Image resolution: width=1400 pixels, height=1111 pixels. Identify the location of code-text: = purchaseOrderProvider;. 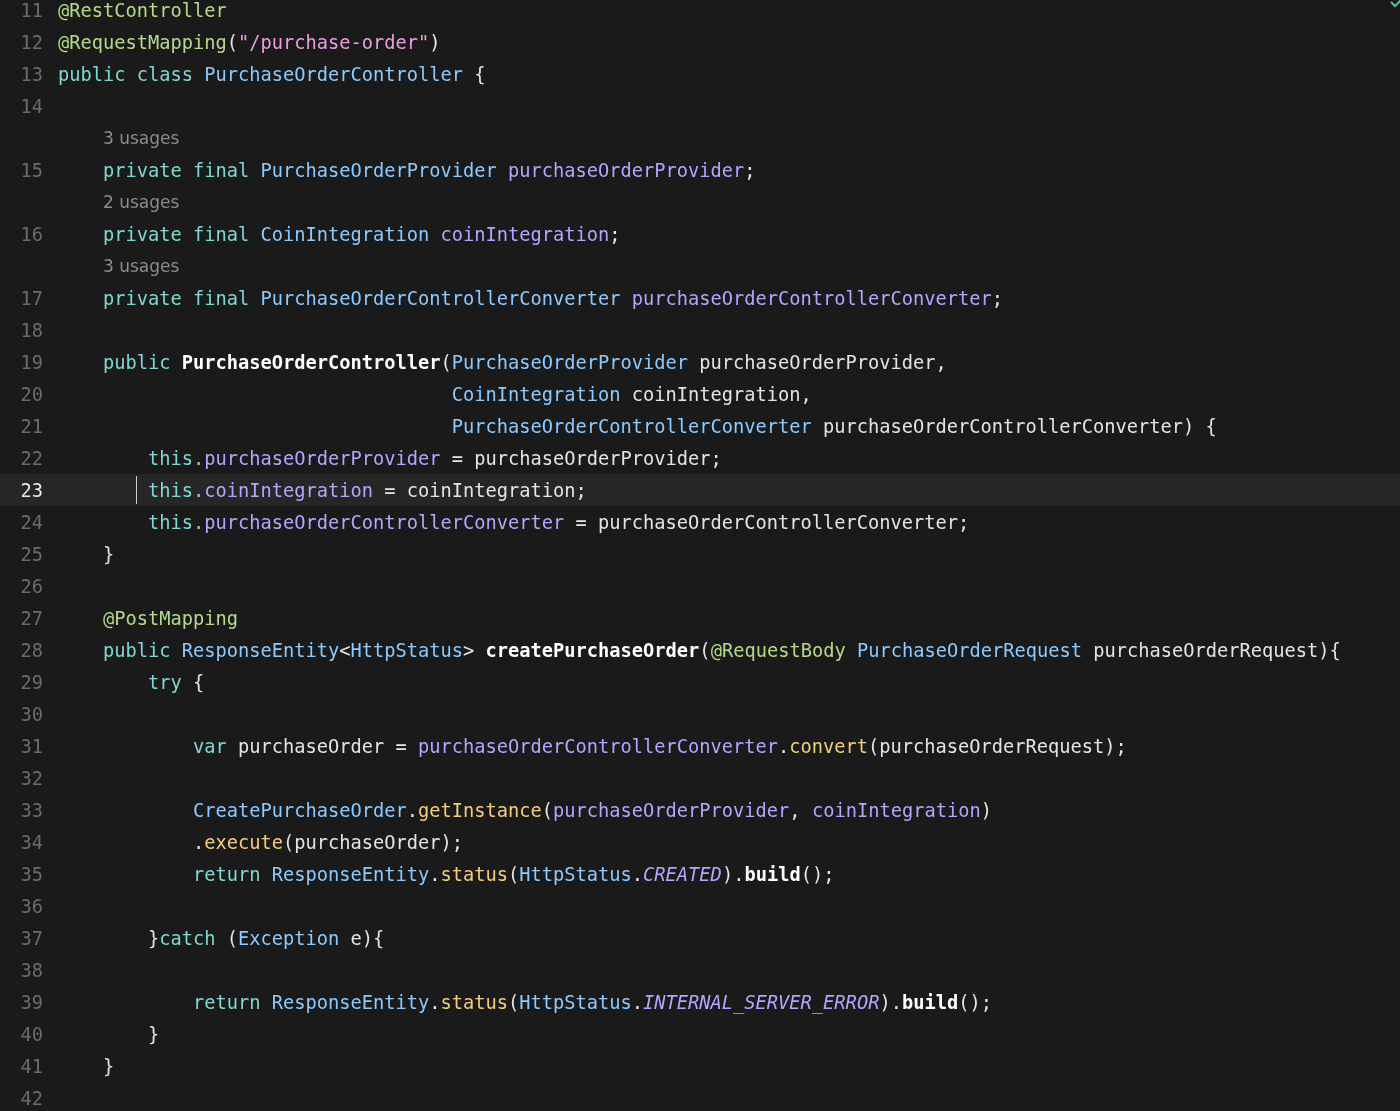
(586, 458).